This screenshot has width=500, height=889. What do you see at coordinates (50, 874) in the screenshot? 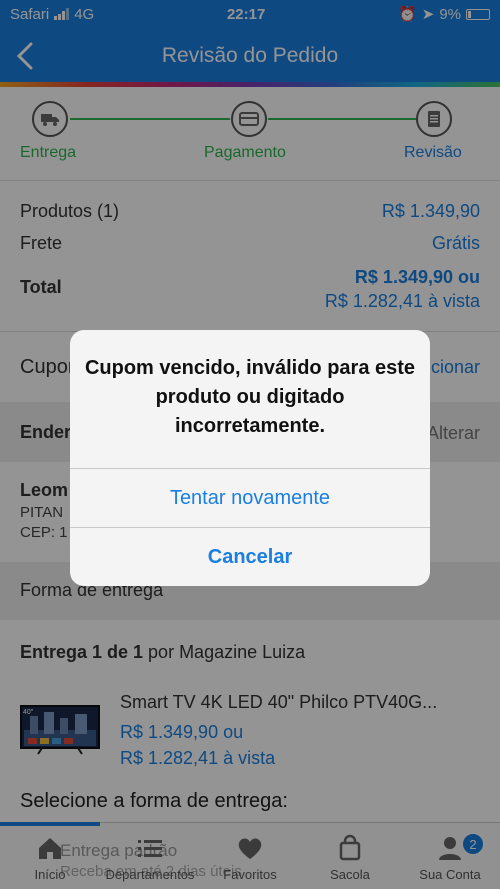
I see `tab-label: Início` at bounding box center [50, 874].